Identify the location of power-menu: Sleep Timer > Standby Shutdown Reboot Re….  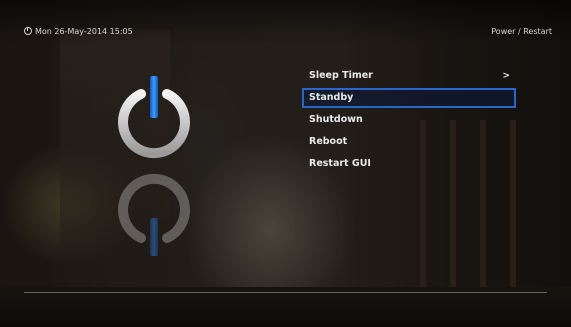
(409, 121).